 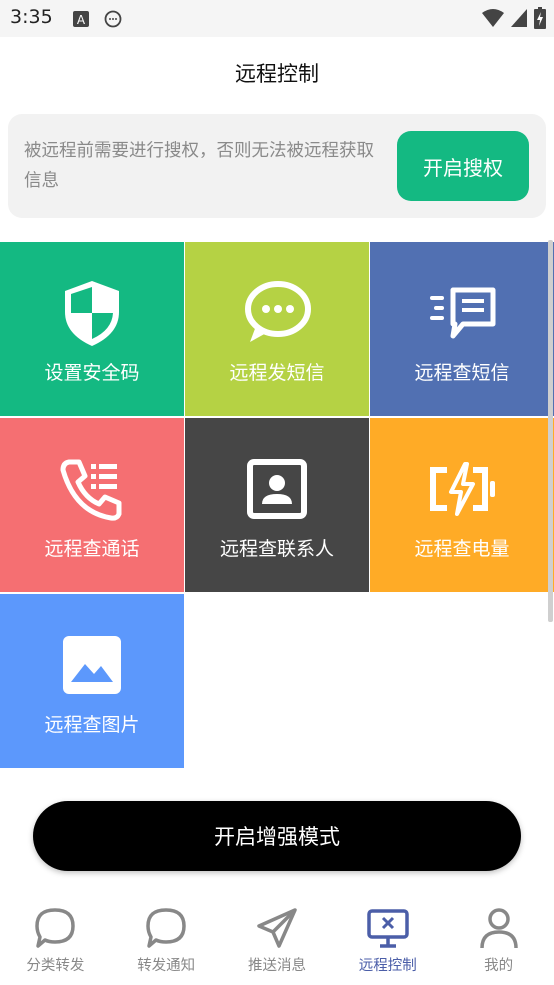 I want to click on message-bubble-icon, so click(x=278, y=311).